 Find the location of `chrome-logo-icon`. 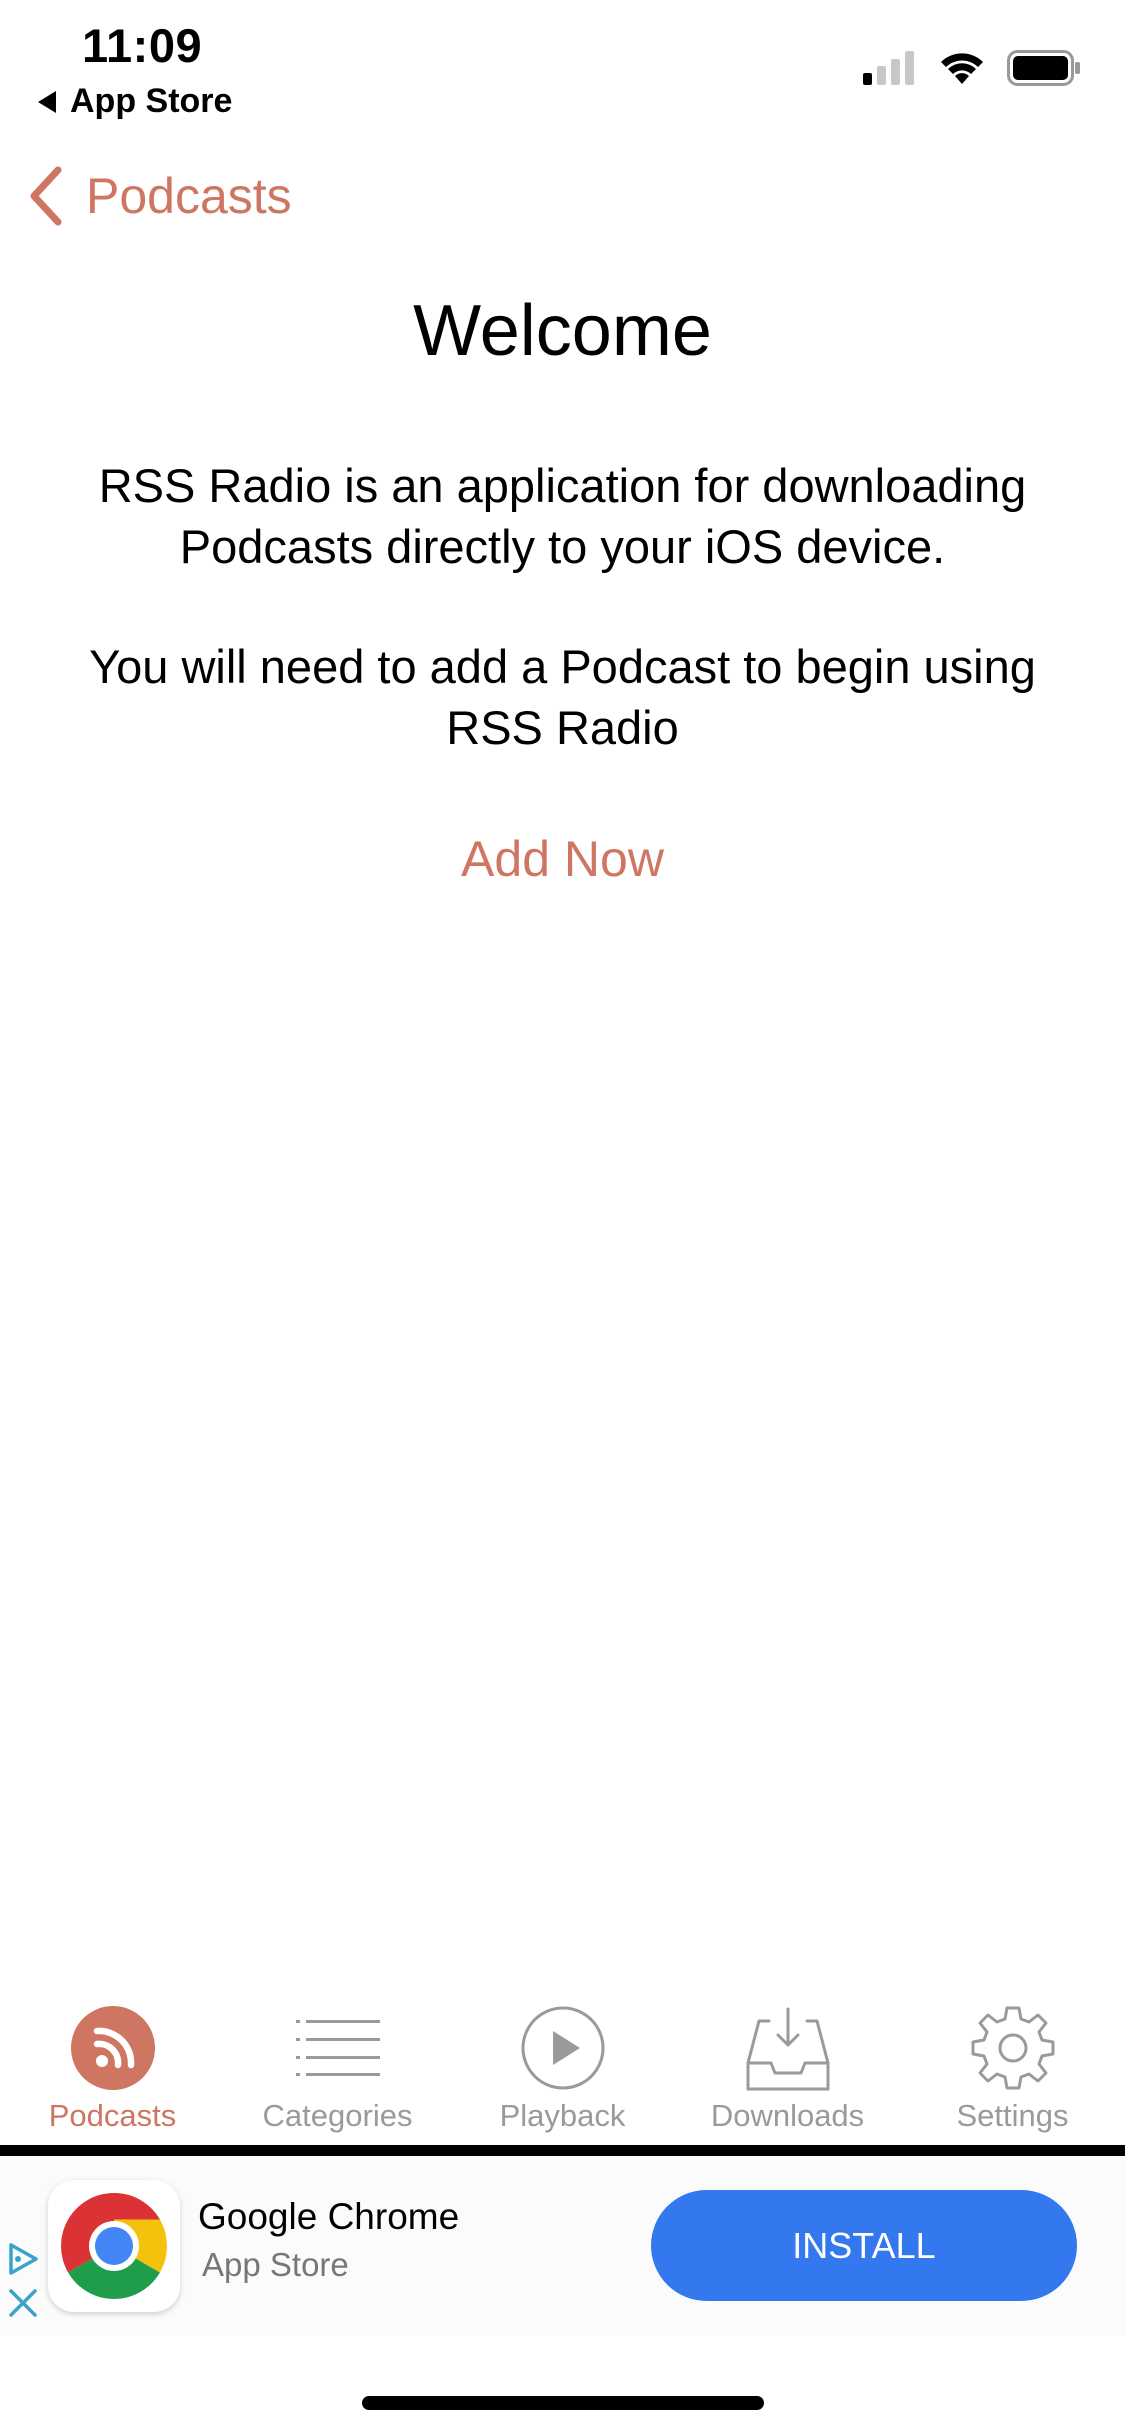

chrome-logo-icon is located at coordinates (114, 2246).